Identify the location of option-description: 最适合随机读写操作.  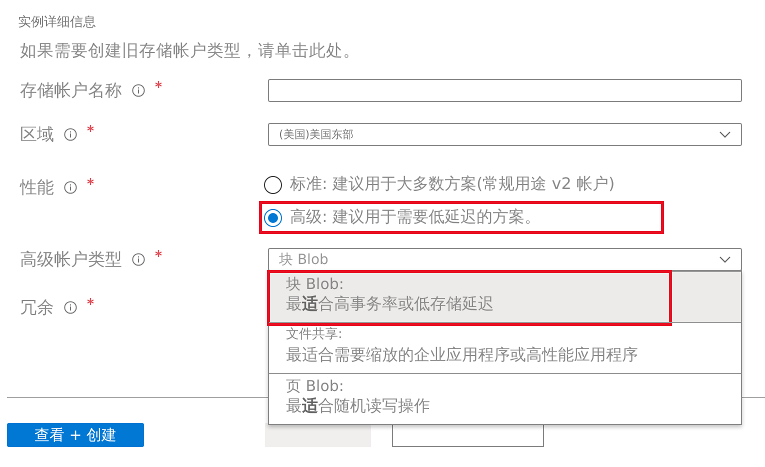
(358, 406).